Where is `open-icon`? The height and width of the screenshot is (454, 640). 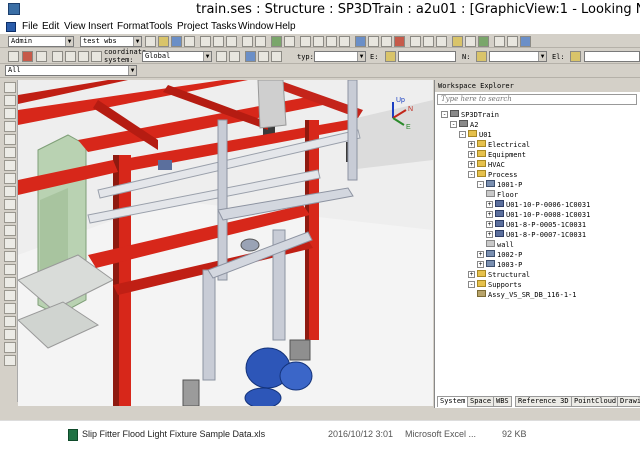 open-icon is located at coordinates (163, 41).